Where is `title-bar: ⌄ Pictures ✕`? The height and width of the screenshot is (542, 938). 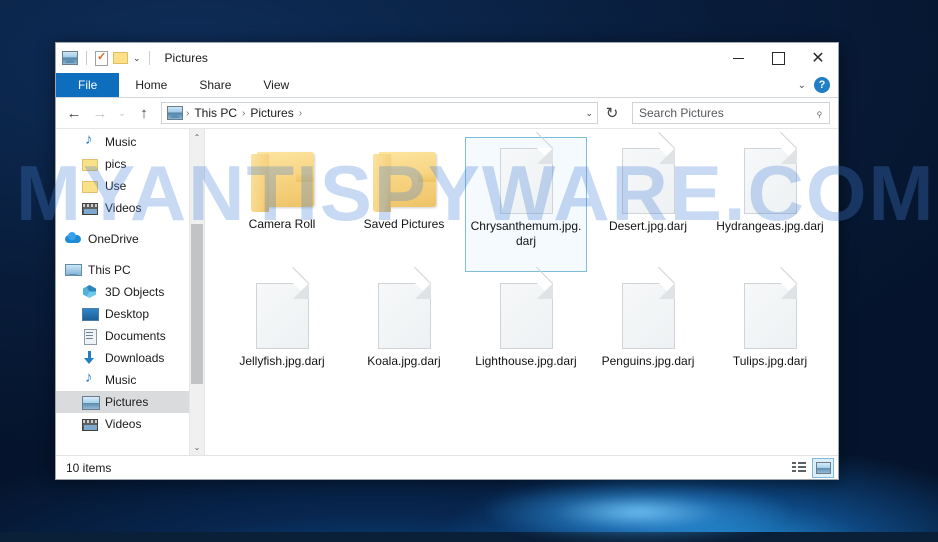
title-bar: ⌄ Pictures ✕ is located at coordinates (447, 58).